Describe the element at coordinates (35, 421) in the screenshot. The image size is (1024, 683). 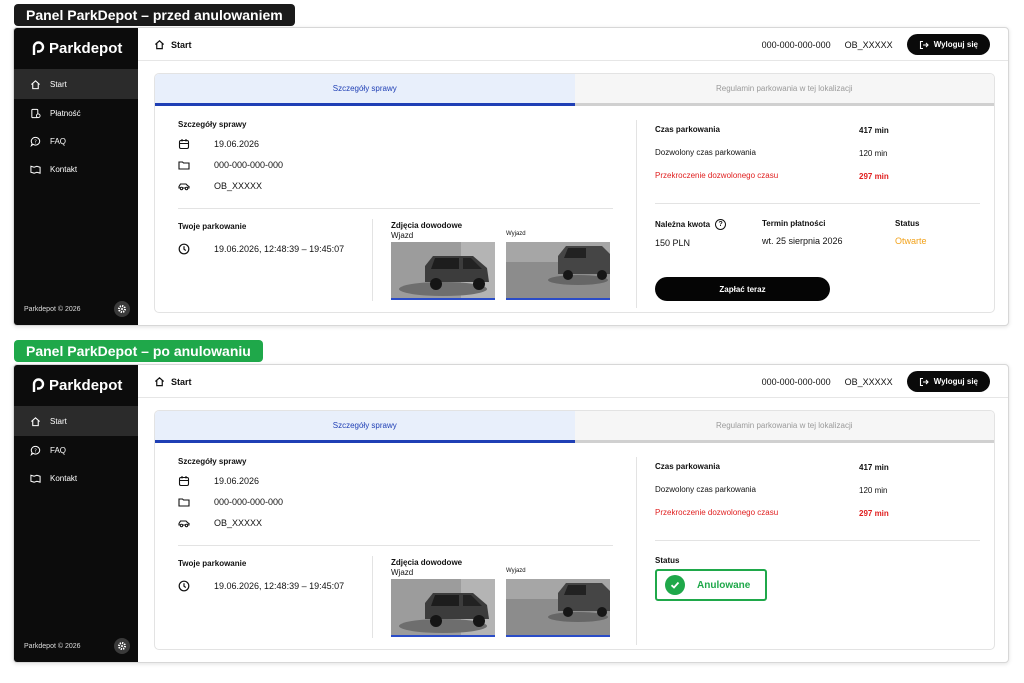
I see `home-icon` at that location.